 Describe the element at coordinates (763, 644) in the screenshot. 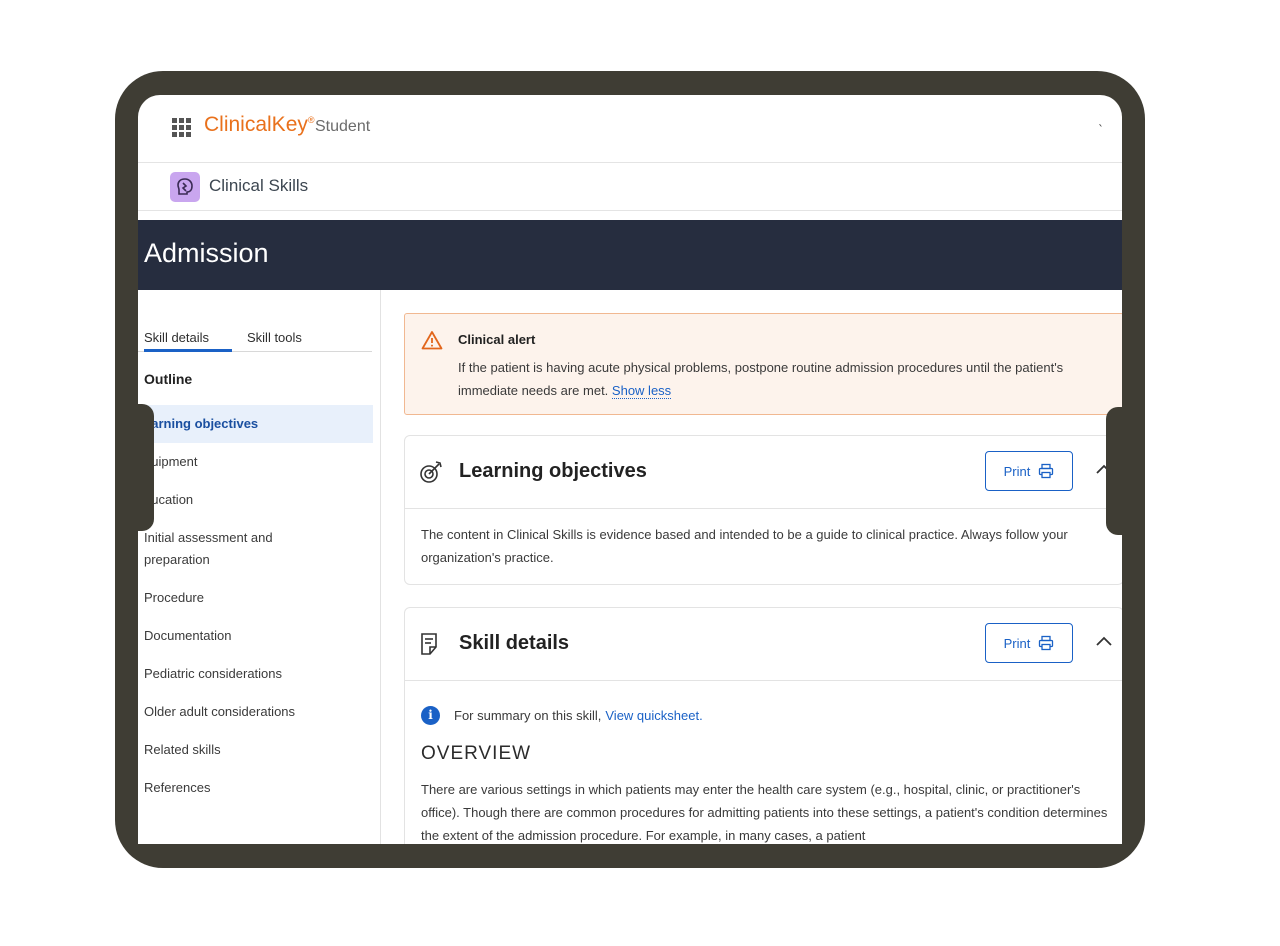

I see `skill-details-header: Skill details Print` at that location.